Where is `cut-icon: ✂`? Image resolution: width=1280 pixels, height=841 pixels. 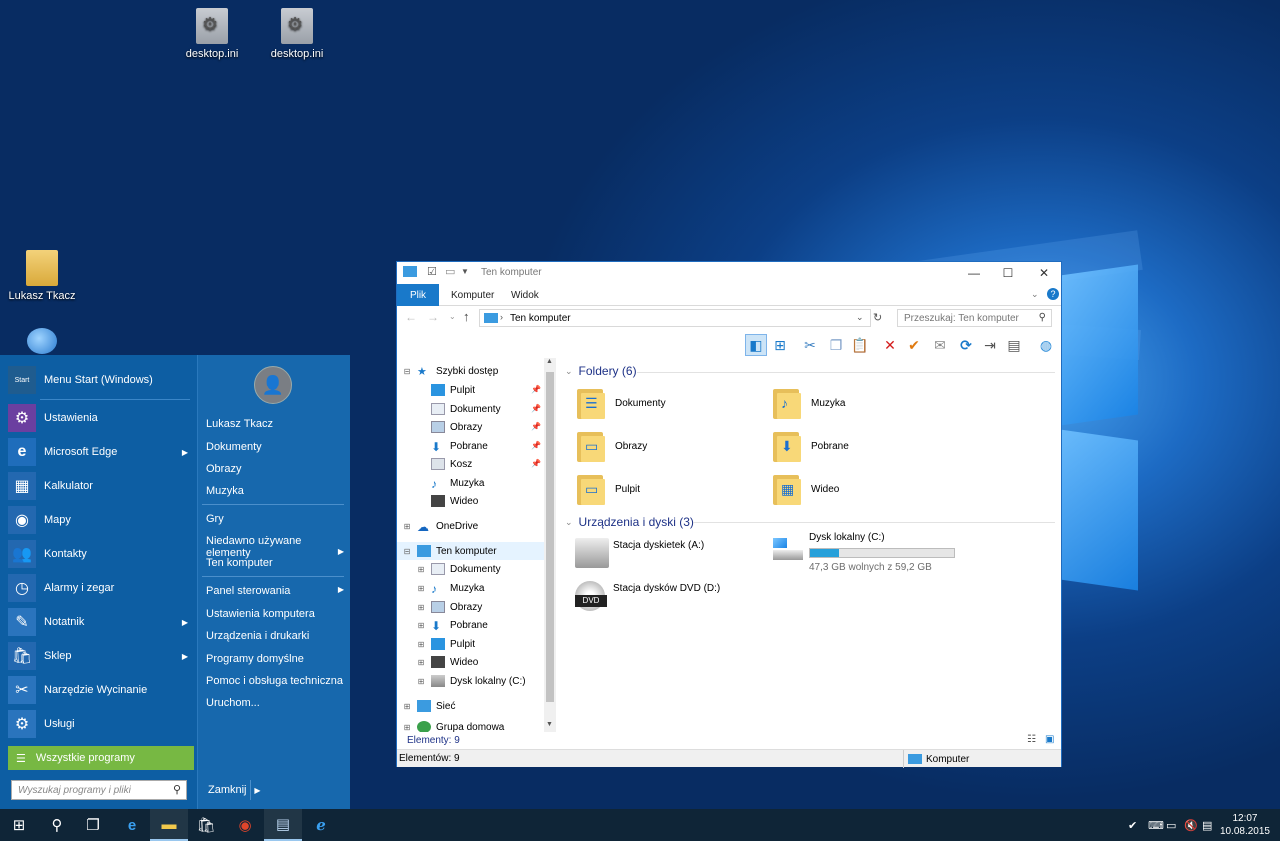 cut-icon: ✂ is located at coordinates (810, 345).